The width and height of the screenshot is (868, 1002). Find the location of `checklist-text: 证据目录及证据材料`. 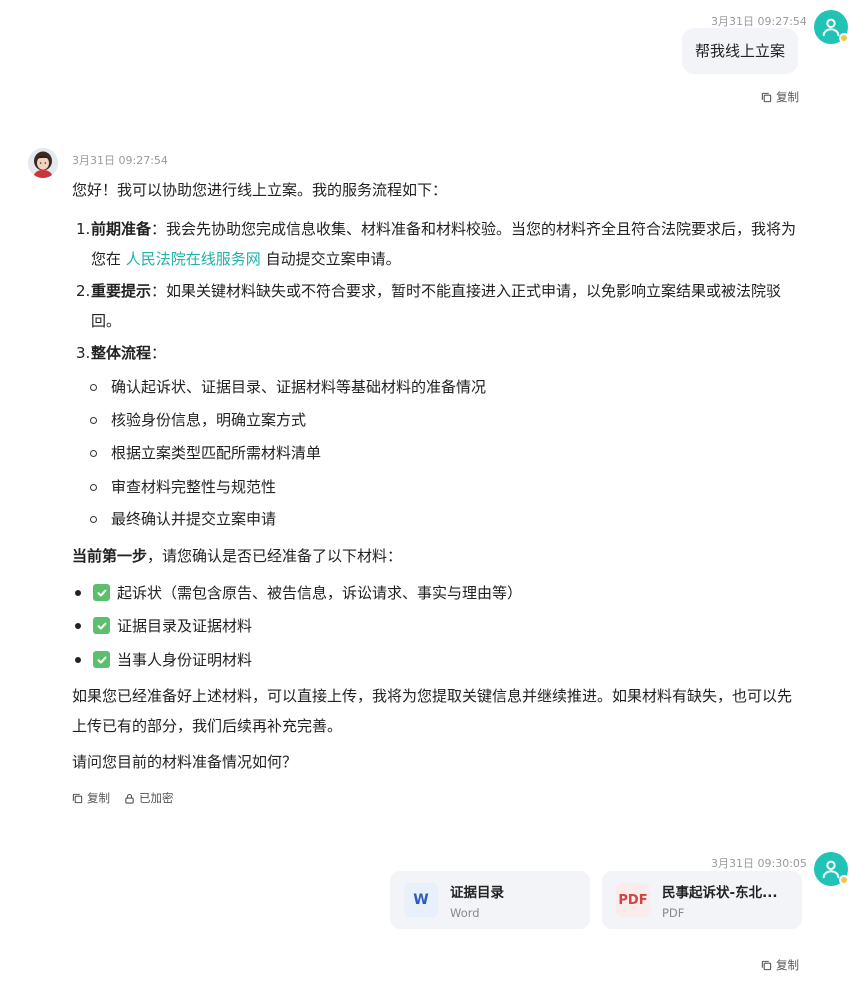

checklist-text: 证据目录及证据材料 is located at coordinates (185, 626).